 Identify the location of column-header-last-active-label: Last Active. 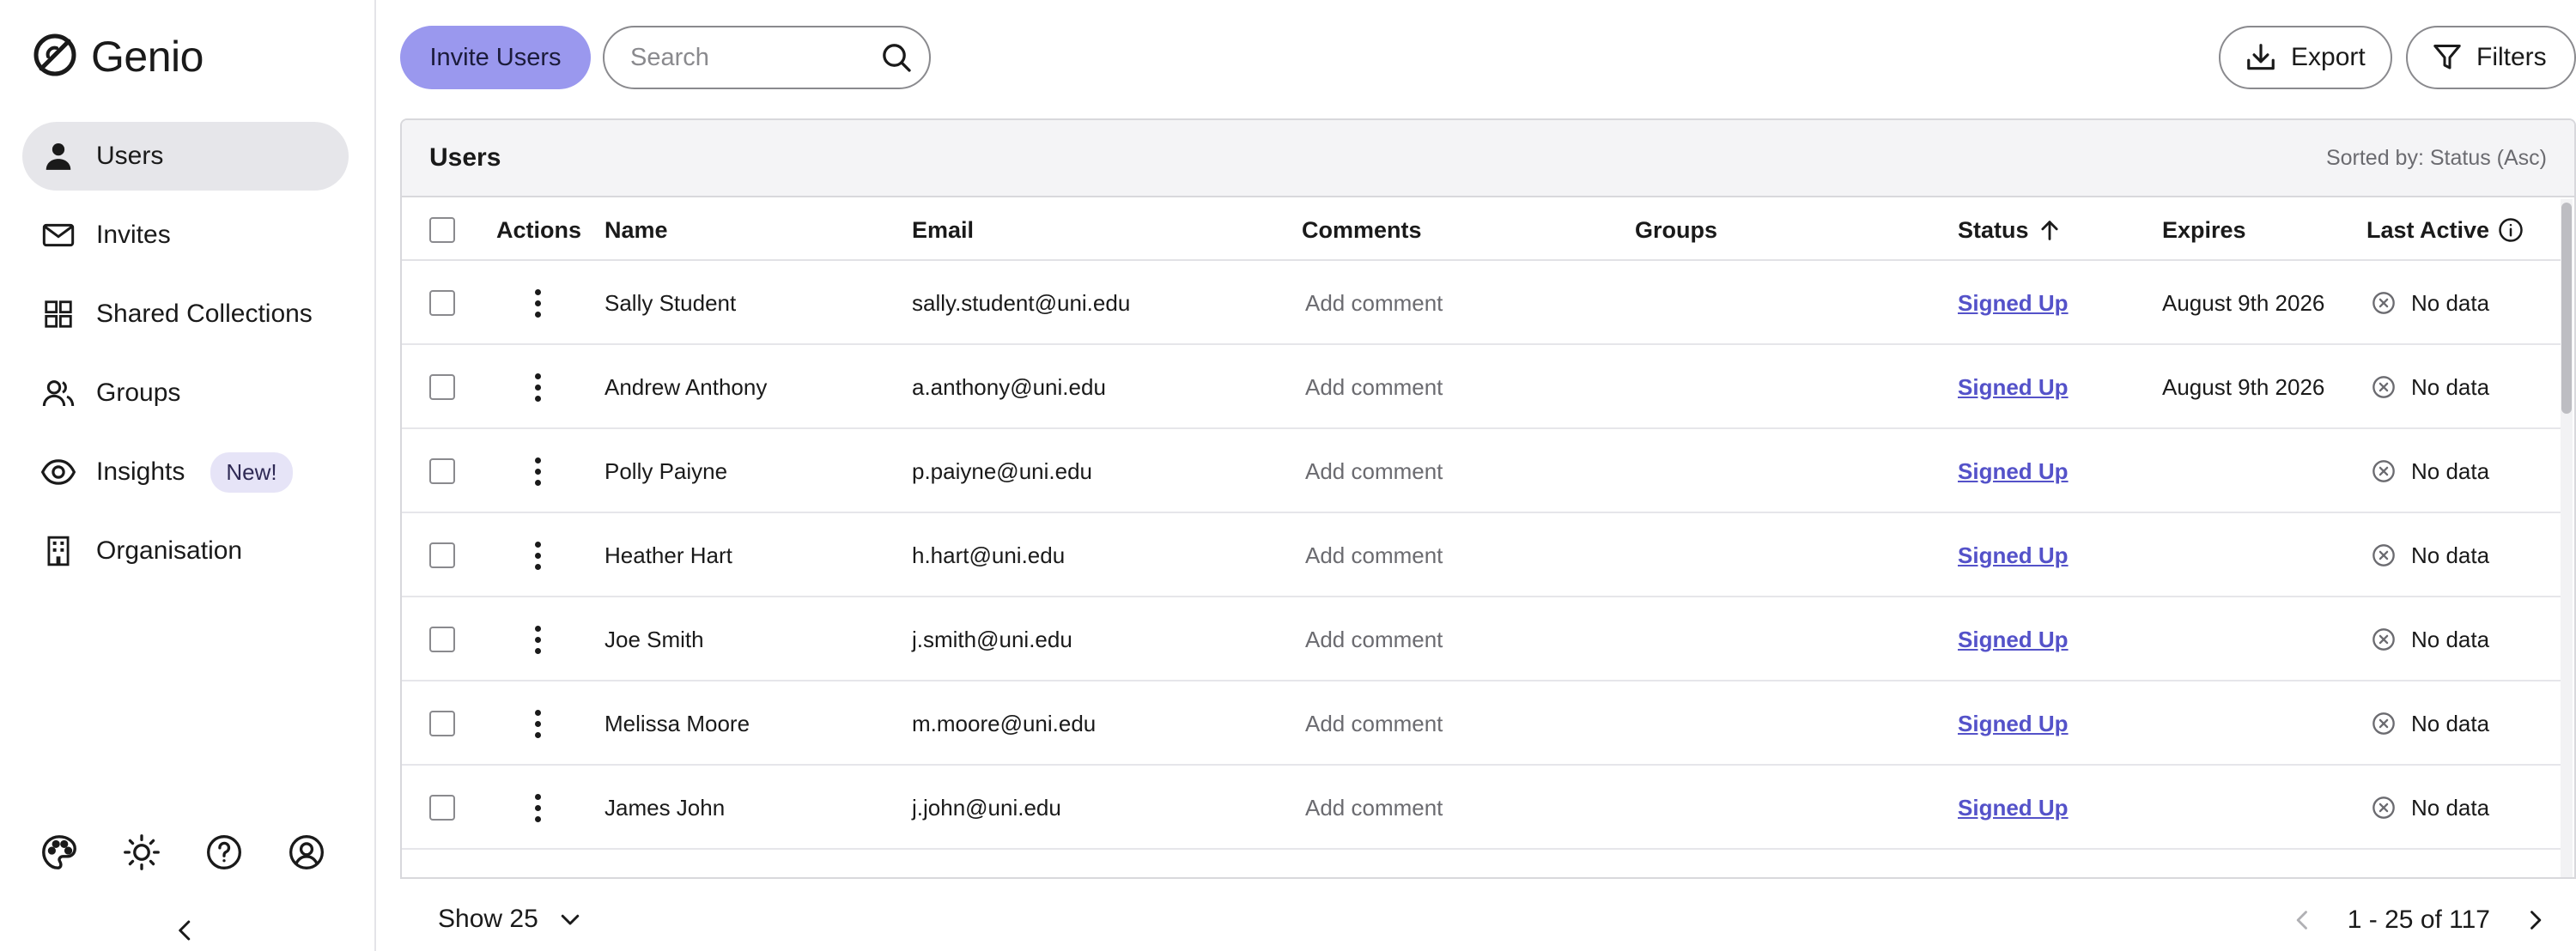
(2428, 230).